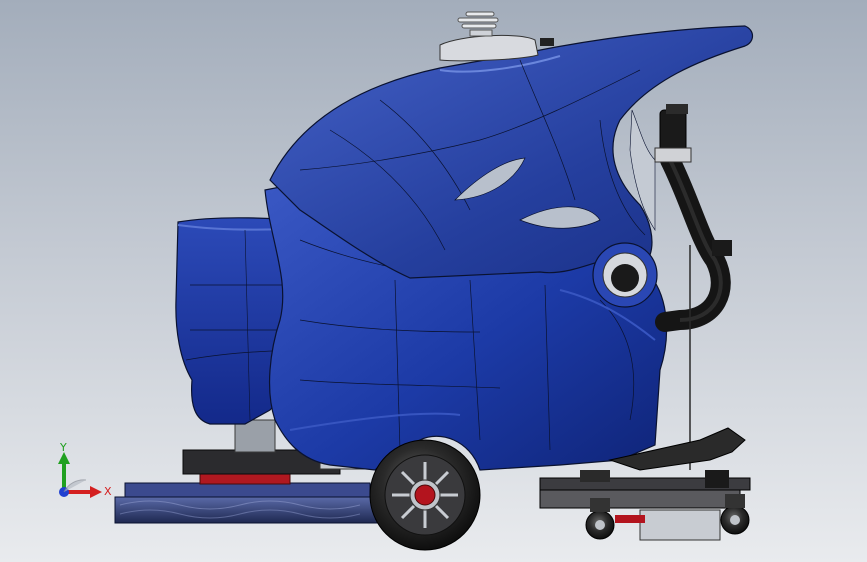 The image size is (867, 562). I want to click on y-axis-label: Y, so click(63, 447).